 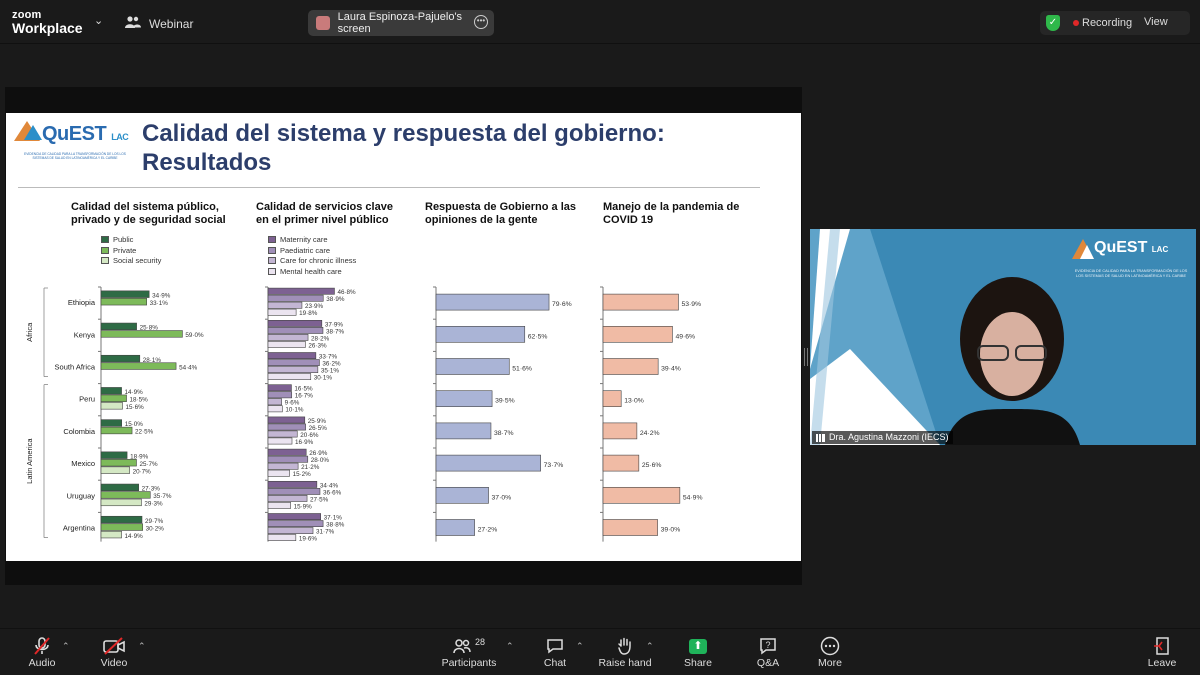 What do you see at coordinates (505, 401) in the screenshot?
I see `data-label: 39·5%` at bounding box center [505, 401].